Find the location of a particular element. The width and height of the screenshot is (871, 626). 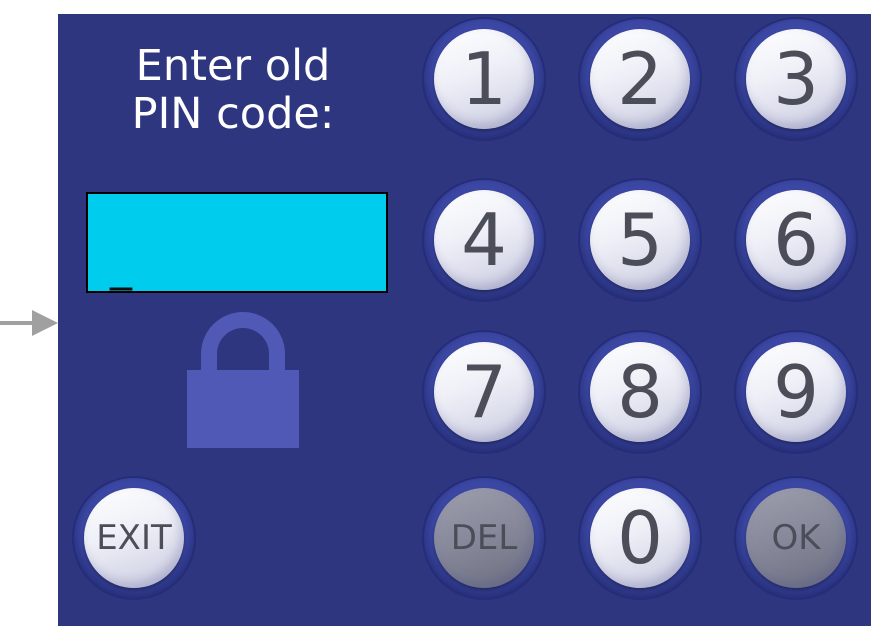

ok-button-label: OK is located at coordinates (796, 538).